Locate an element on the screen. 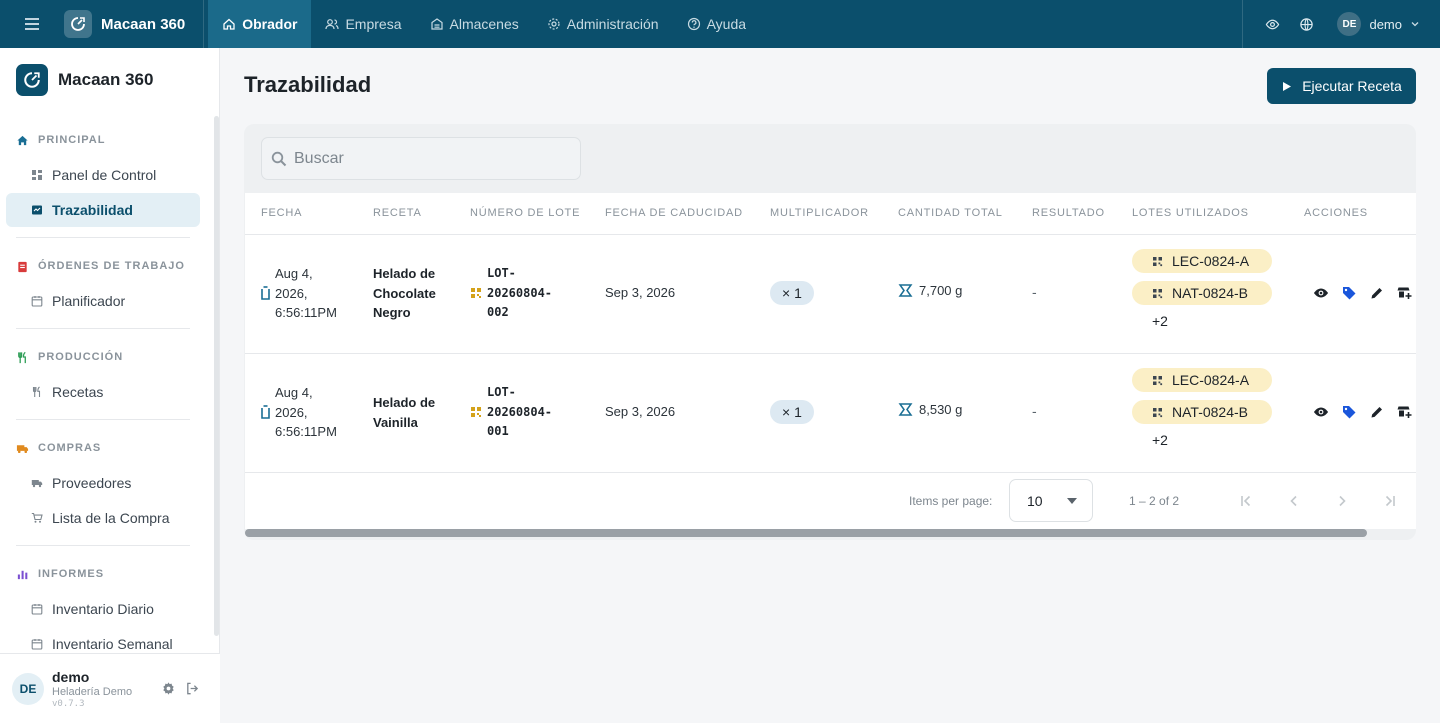  clock-icon is located at coordinates (265, 293).